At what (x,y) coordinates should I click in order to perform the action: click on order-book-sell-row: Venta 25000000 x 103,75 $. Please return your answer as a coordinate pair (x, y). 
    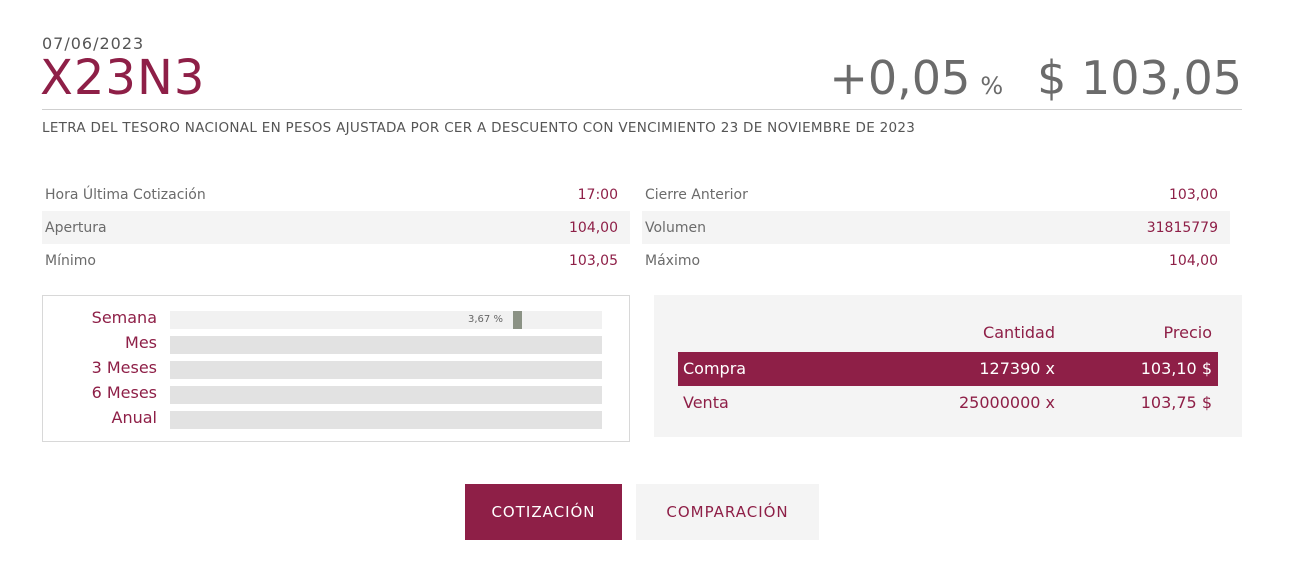
    Looking at the image, I should click on (948, 403).